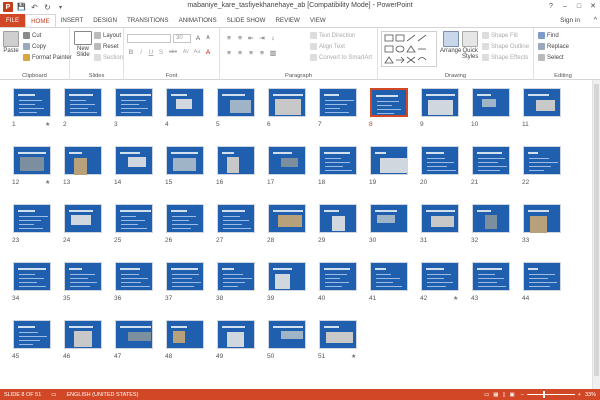 This screenshot has width=600, height=400. Describe the element at coordinates (273, 38) in the screenshot. I see `line-spacing-icon: ↕` at that location.